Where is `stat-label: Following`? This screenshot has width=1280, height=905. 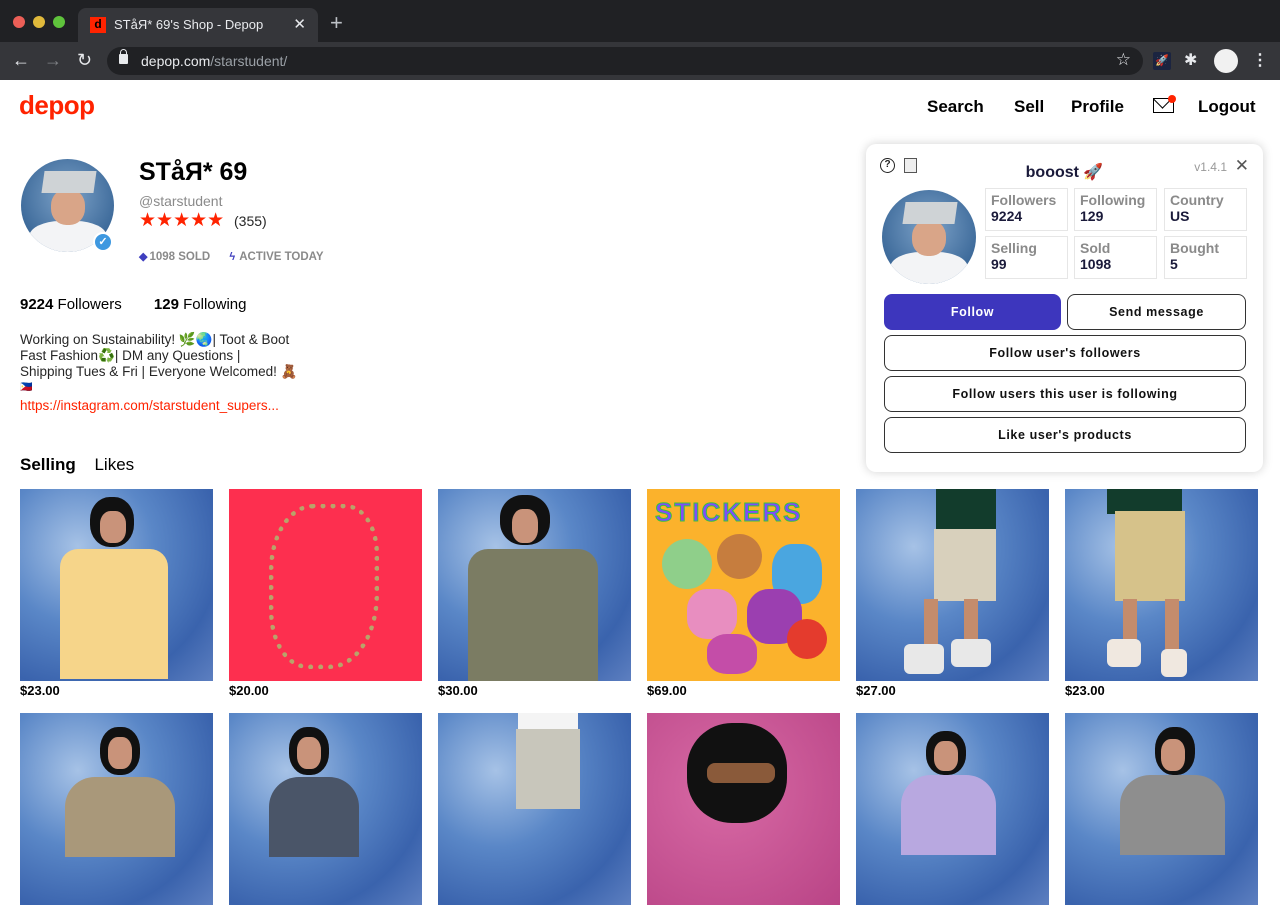
stat-label: Following is located at coordinates (1113, 200).